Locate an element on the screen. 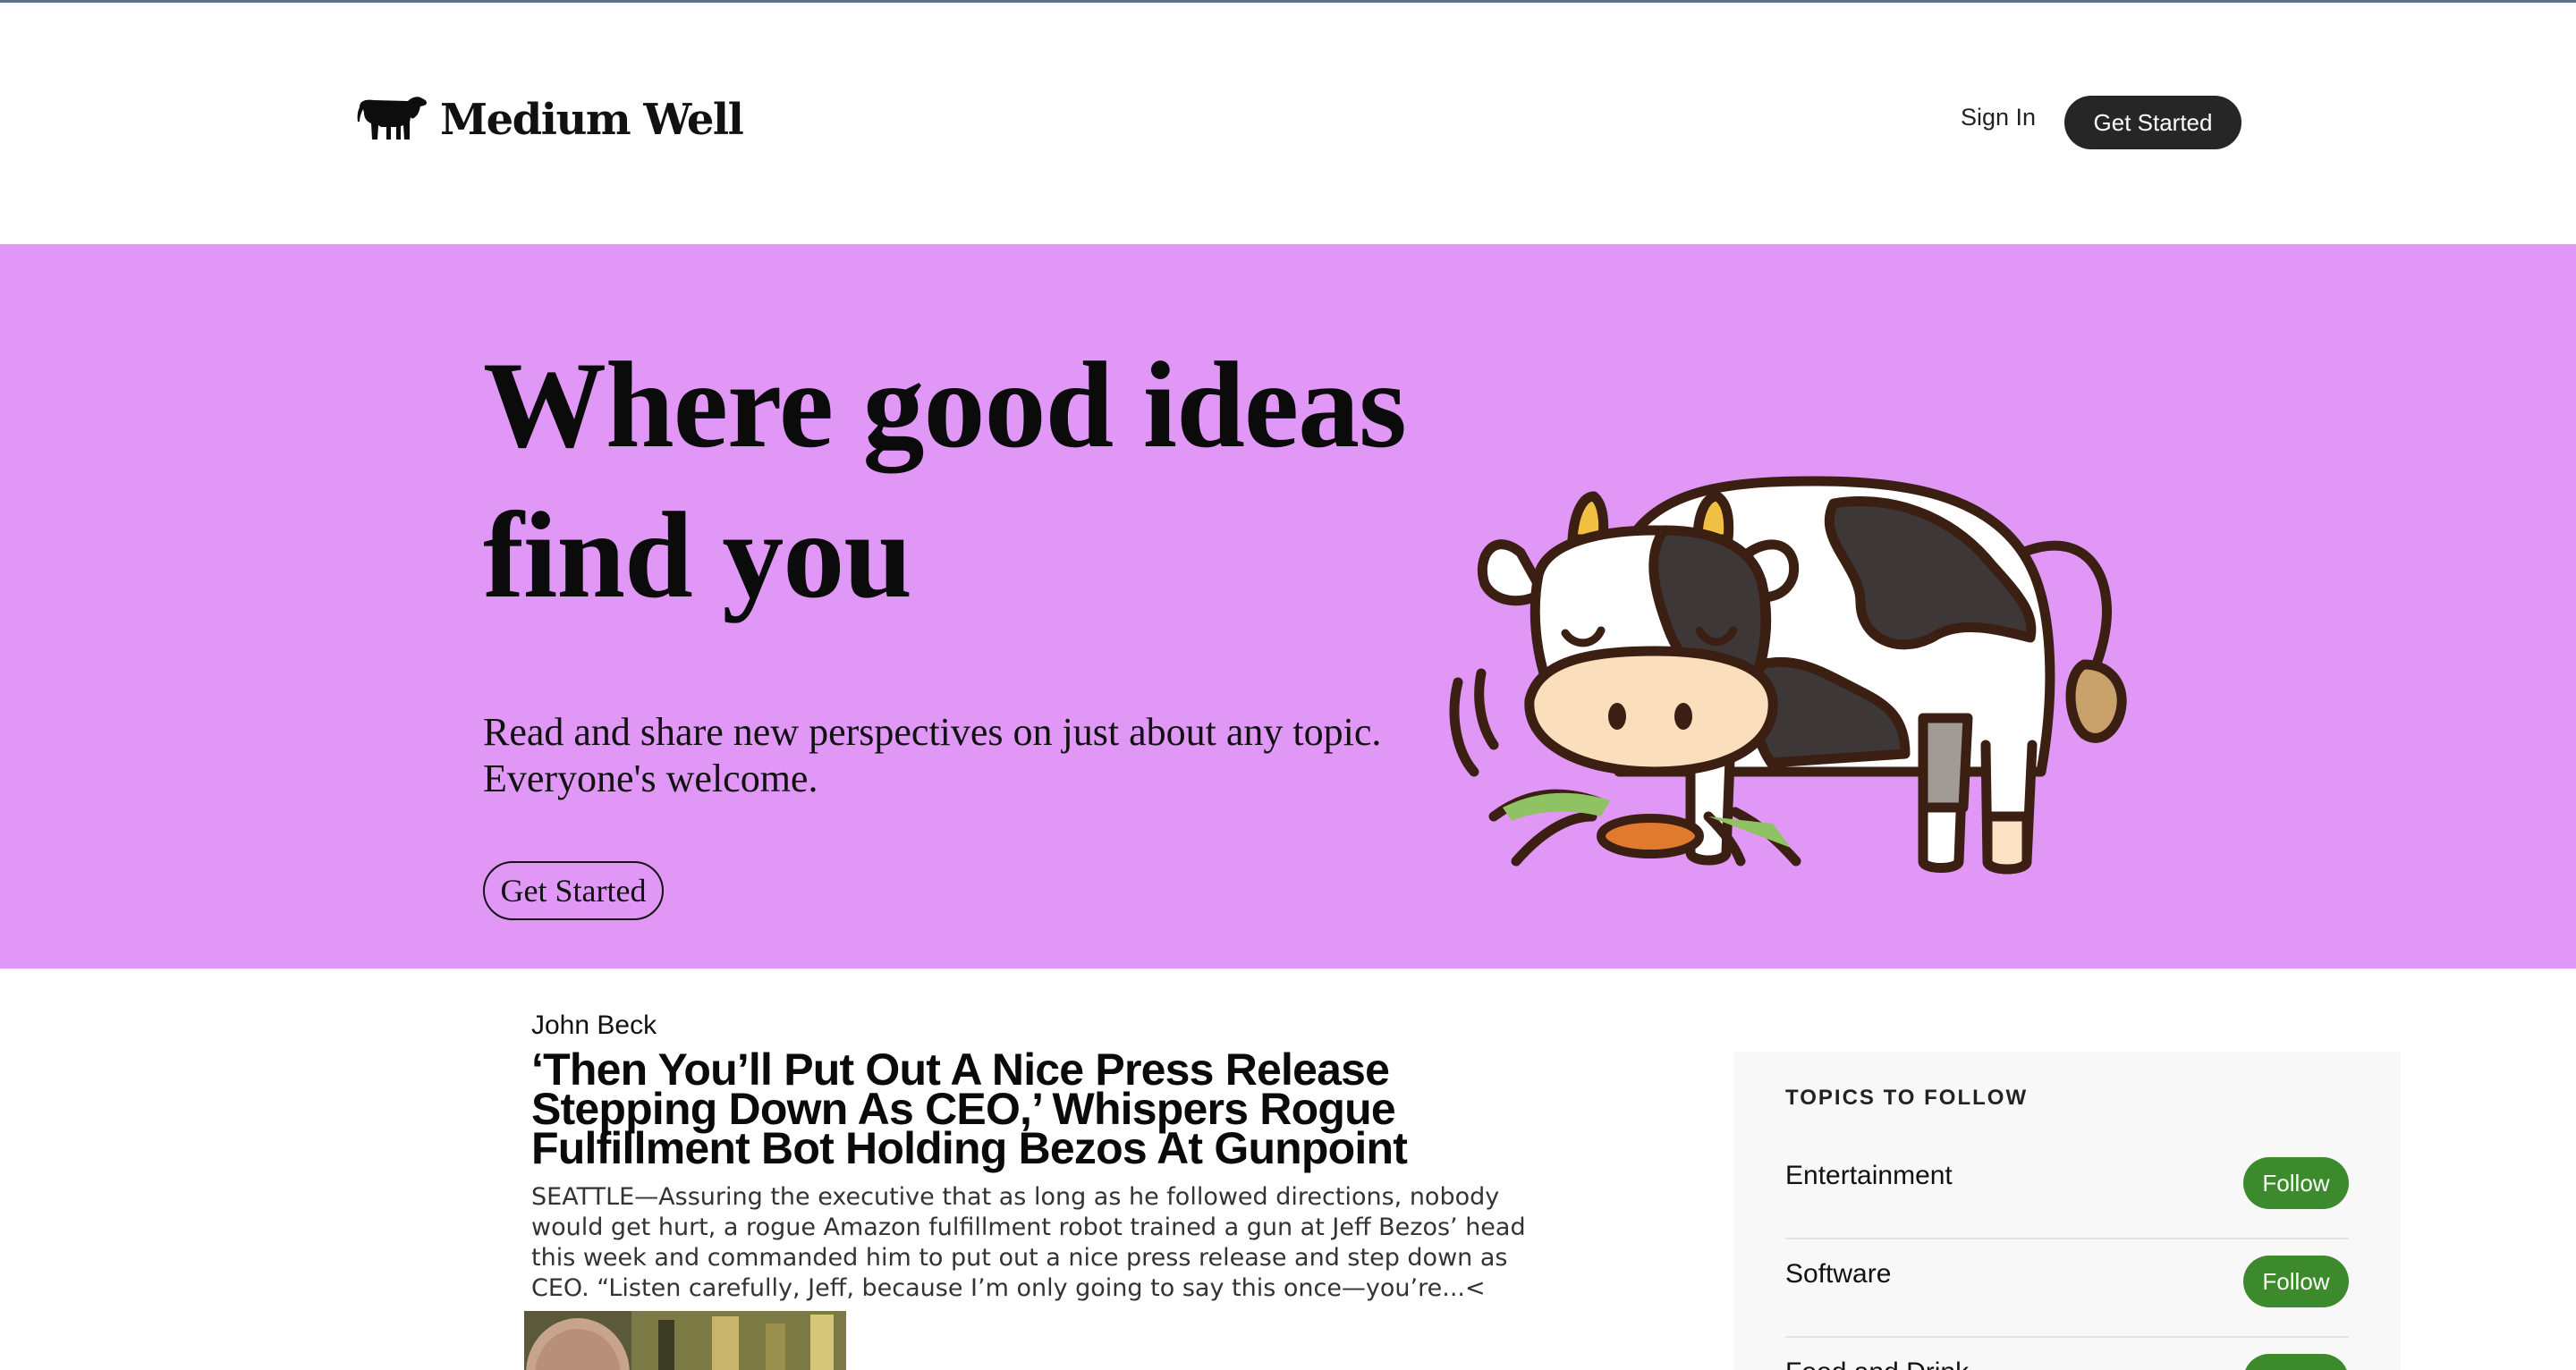 This screenshot has width=2576, height=1370. article-author: John Beck is located at coordinates (1050, 1026).